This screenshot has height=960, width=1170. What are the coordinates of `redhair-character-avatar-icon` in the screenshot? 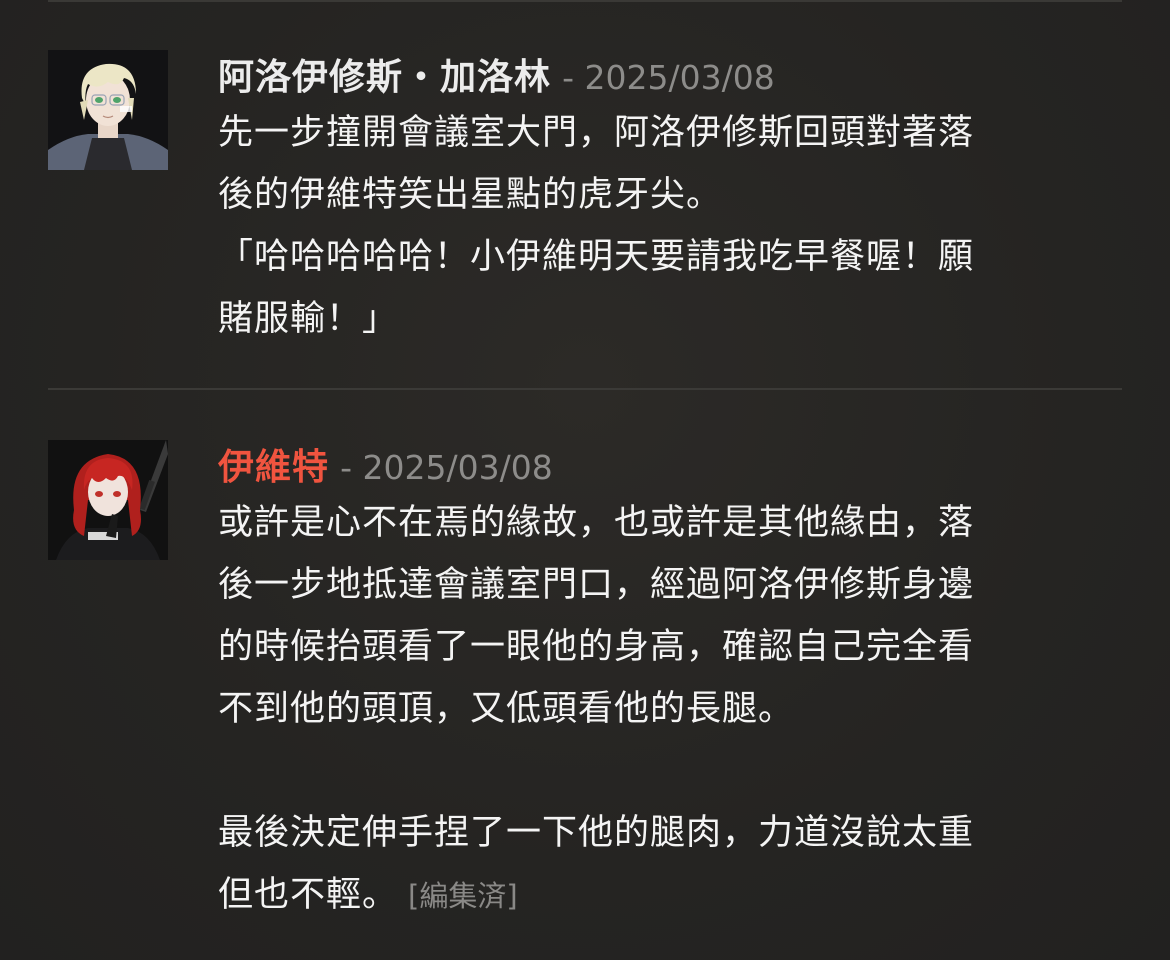 It's located at (108, 500).